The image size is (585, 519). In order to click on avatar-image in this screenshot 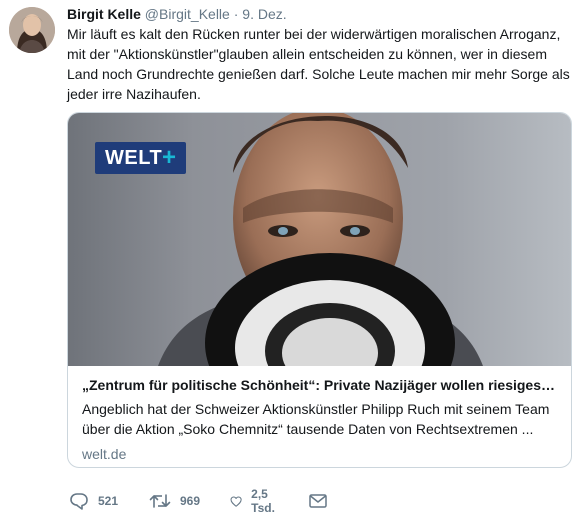, I will do `click(32, 30)`.